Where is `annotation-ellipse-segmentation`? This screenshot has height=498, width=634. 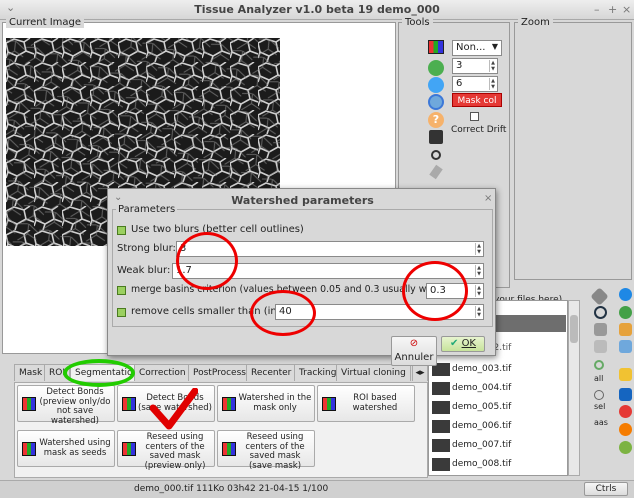
annotation-ellipse-segmentation is located at coordinates (99, 373).